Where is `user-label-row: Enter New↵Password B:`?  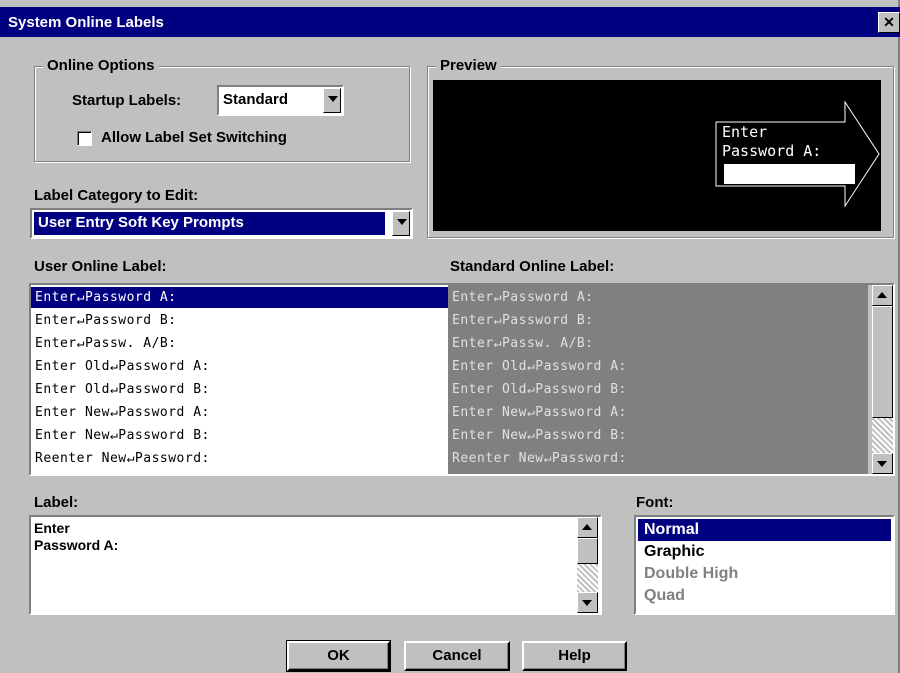 user-label-row: Enter New↵Password B: is located at coordinates (239, 435).